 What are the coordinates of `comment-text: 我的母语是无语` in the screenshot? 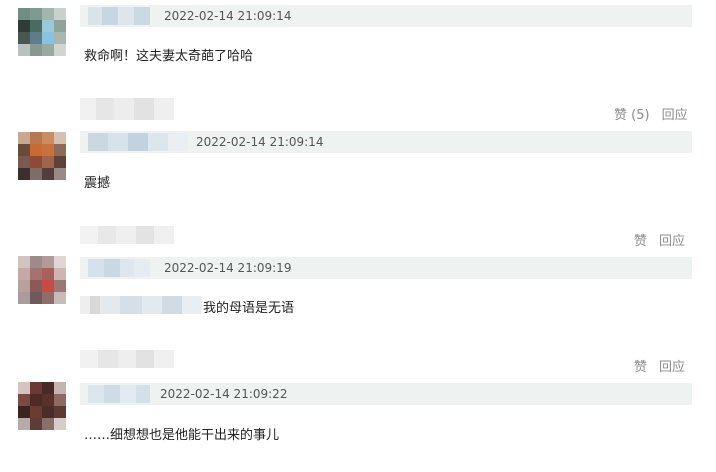 It's located at (249, 308).